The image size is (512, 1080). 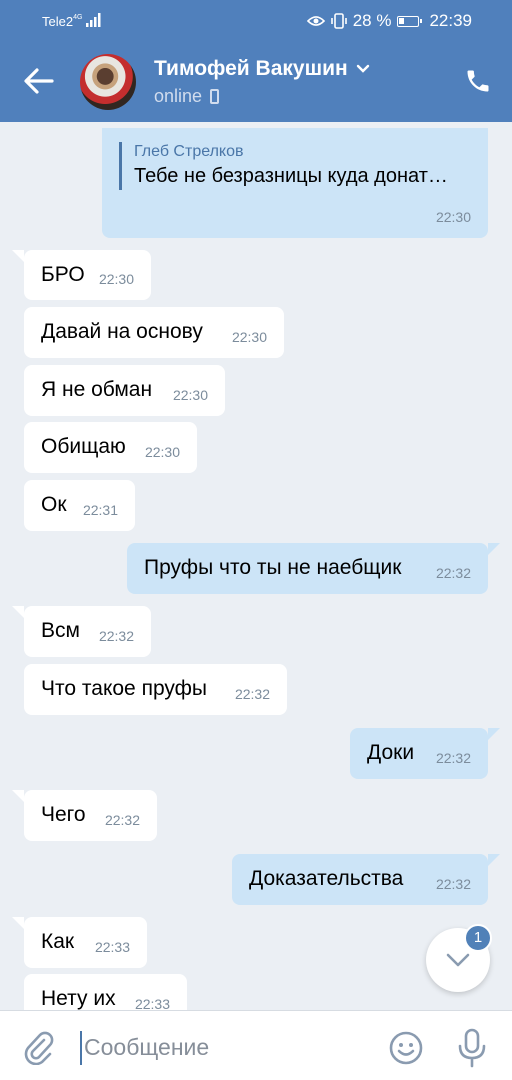 What do you see at coordinates (189, 151) in the screenshot?
I see `quote-author: Глеб Стрелков` at bounding box center [189, 151].